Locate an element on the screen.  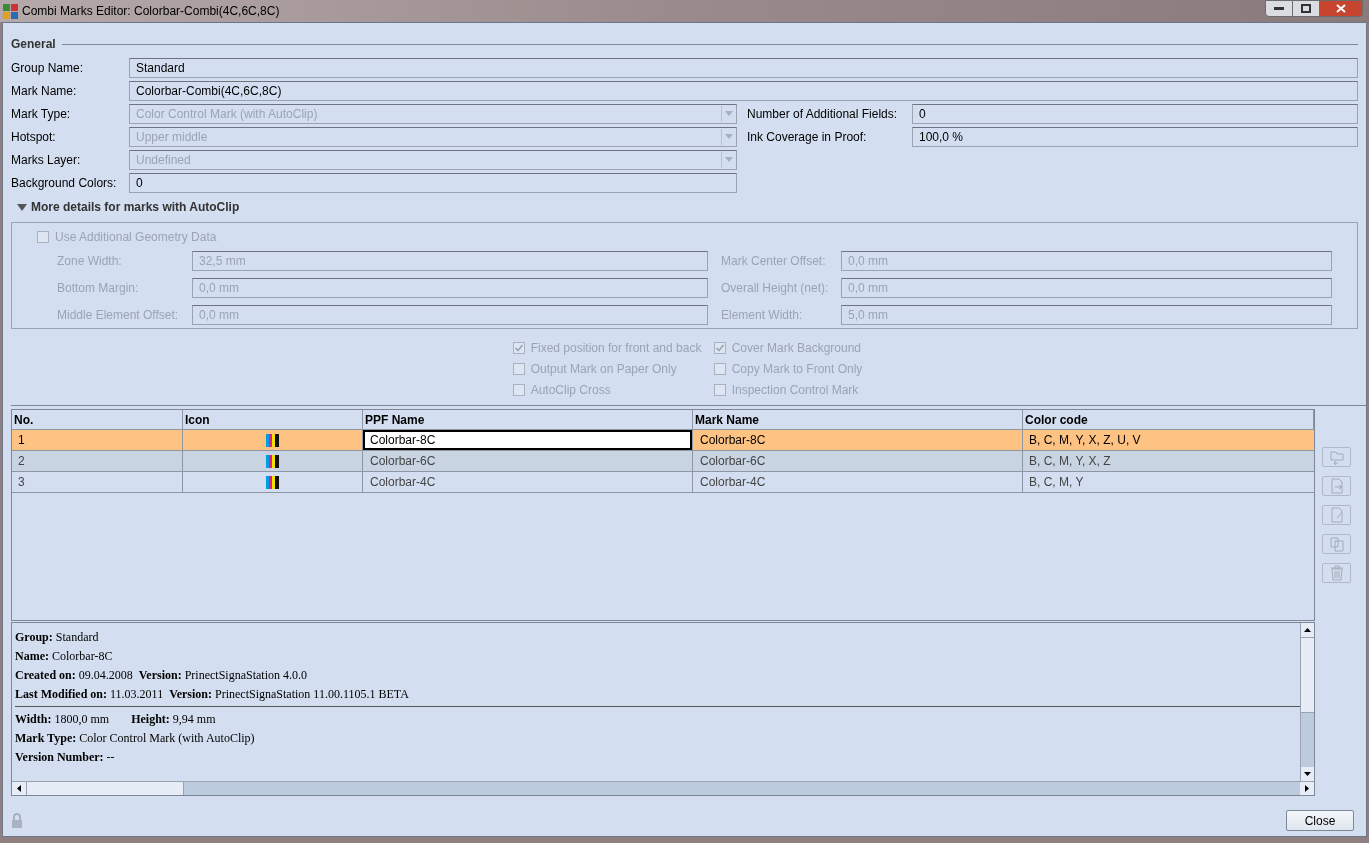
table-cell-text: Colorbar-4C is located at coordinates (403, 482).